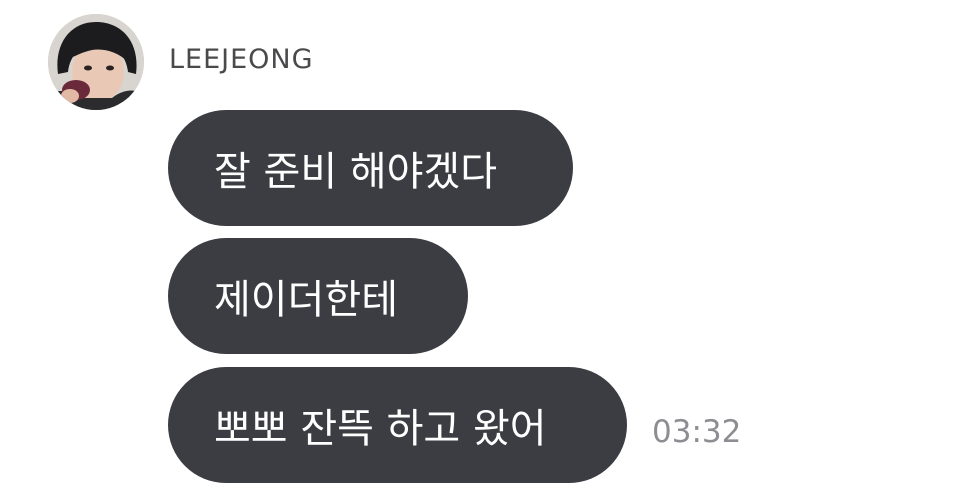 This screenshot has height=499, width=969. I want to click on message-bubble: 잘 준비 해야겠다, so click(370, 168).